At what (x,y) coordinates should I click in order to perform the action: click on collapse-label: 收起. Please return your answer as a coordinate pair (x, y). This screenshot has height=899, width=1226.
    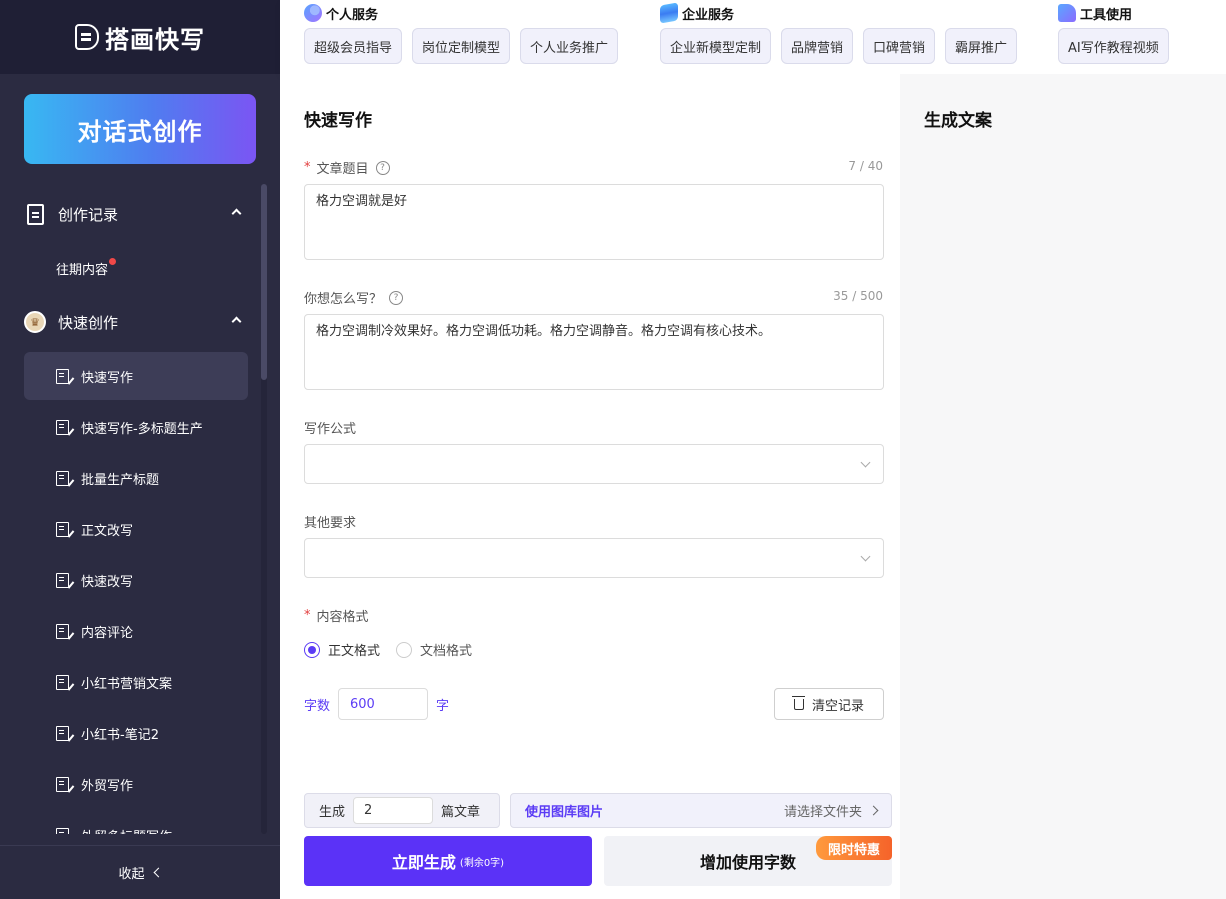
    Looking at the image, I should click on (131, 874).